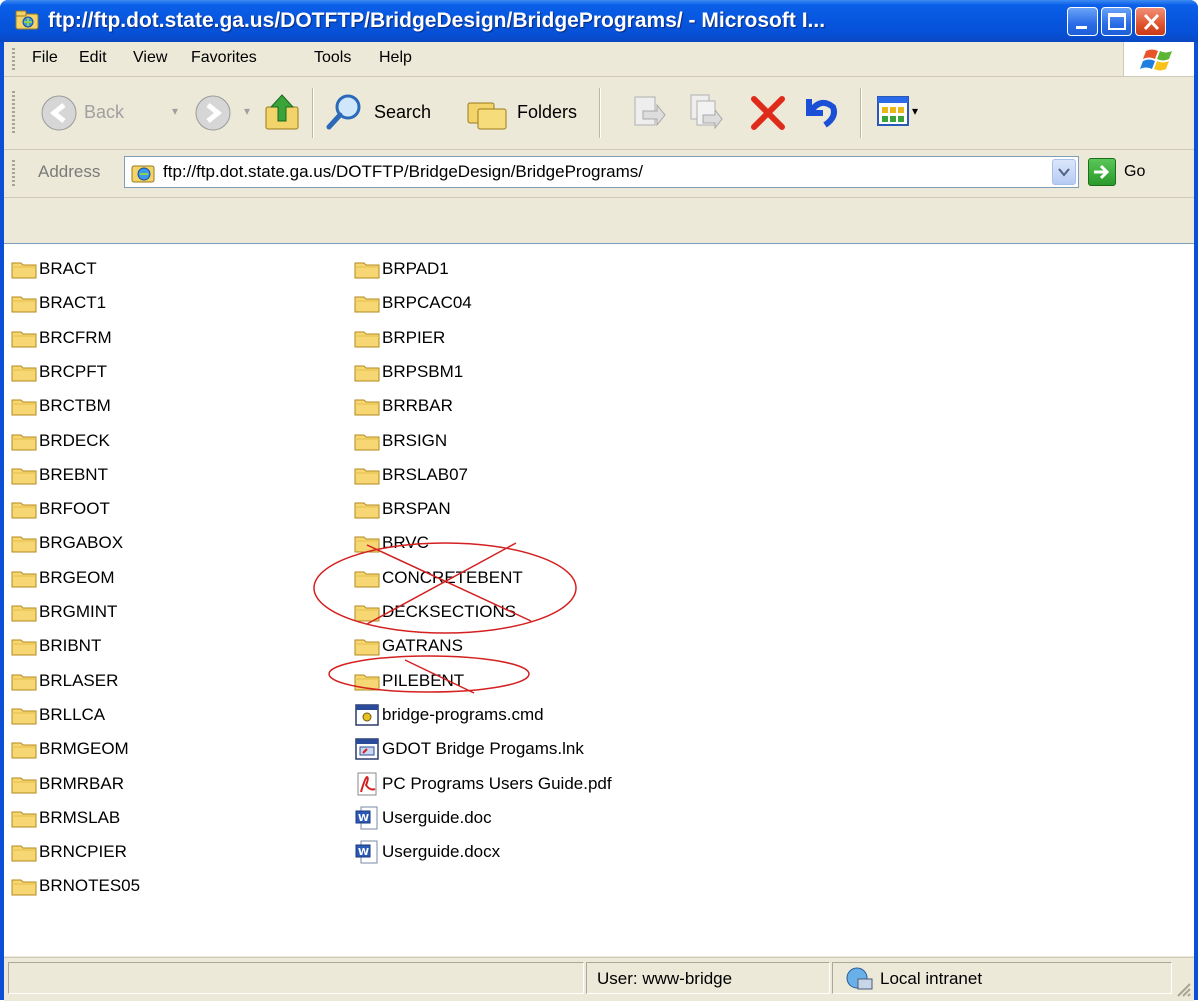  I want to click on ftp-folder-icon, so click(143, 174).